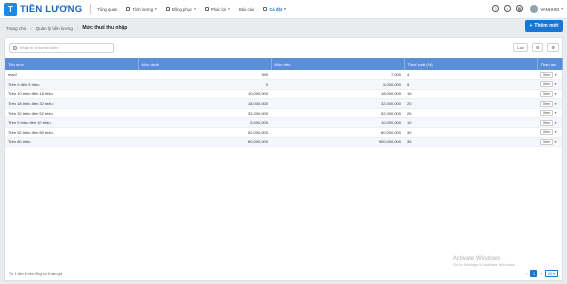  I want to click on prev-page-icon: ‹, so click(526, 273).